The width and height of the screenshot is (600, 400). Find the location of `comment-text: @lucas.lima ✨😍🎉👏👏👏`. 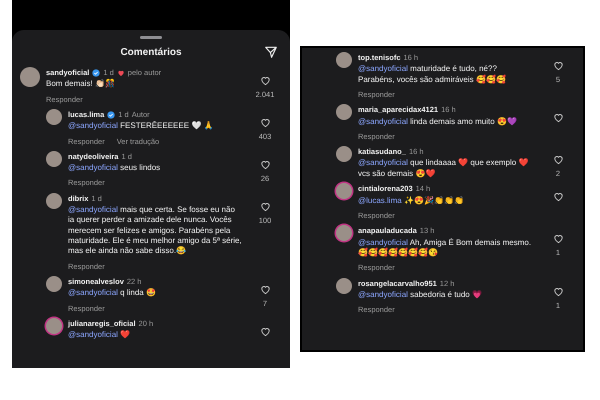

comment-text: @lucas.lima ✨😍🎉👏👏👏 is located at coordinates (411, 201).